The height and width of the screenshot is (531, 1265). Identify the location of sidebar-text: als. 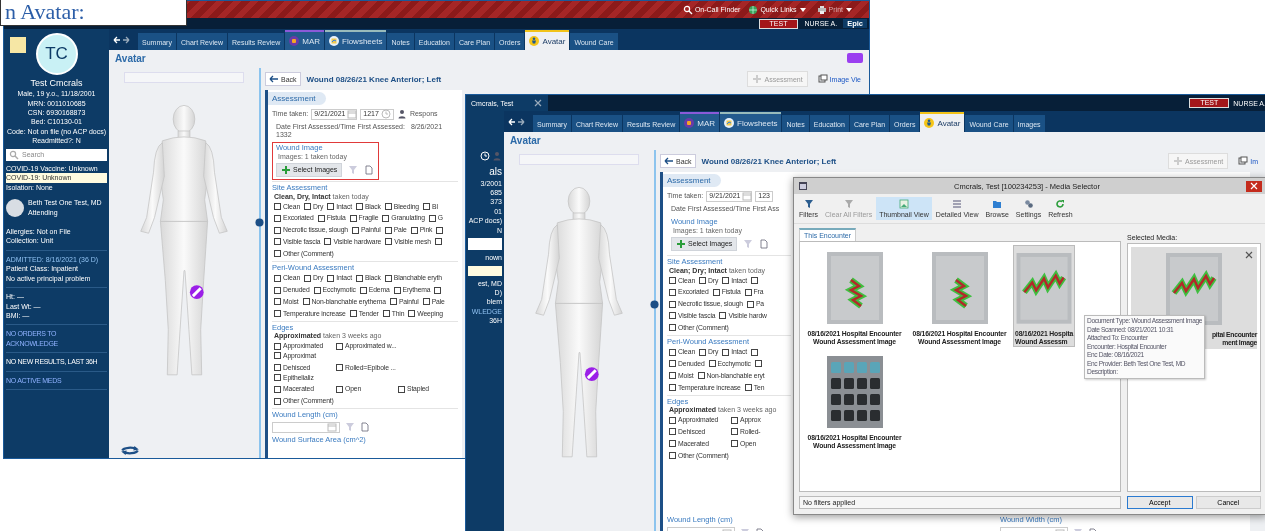
(495, 172).